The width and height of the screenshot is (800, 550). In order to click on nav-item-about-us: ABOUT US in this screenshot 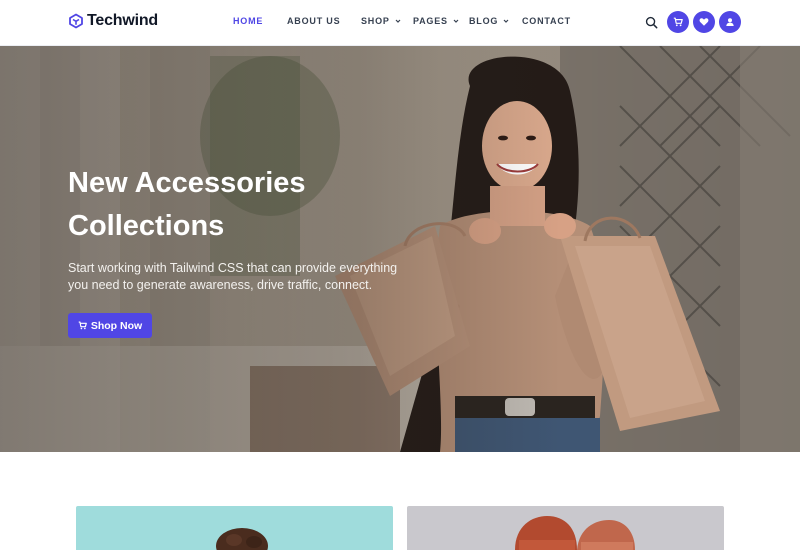, I will do `click(313, 21)`.